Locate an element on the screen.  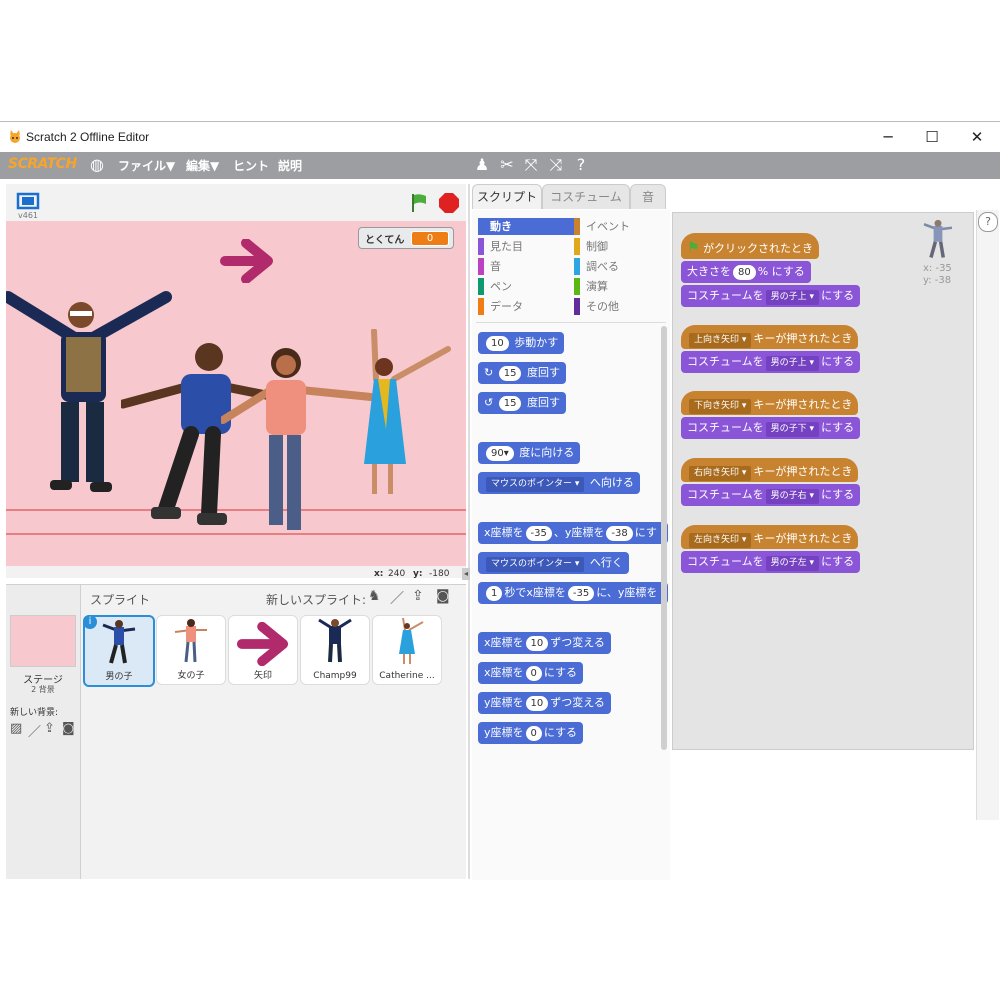
category-data: データ is located at coordinates (527, 306).